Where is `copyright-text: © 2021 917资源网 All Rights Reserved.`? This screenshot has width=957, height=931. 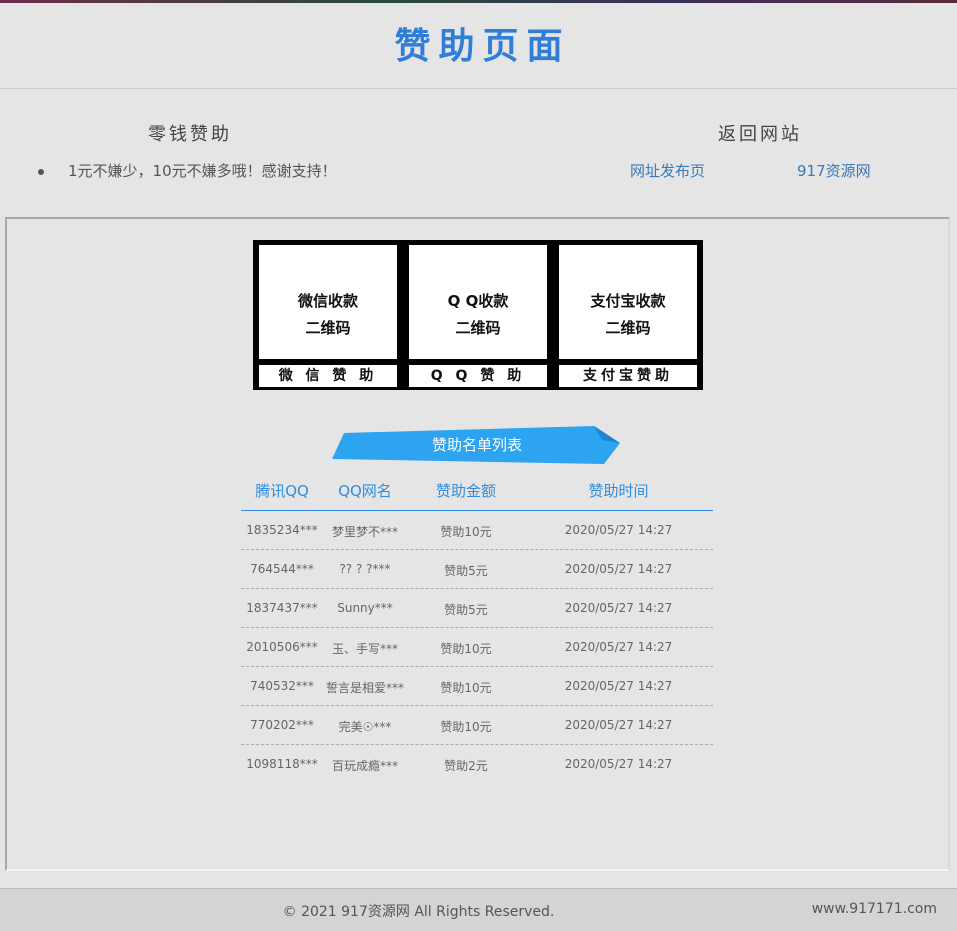 copyright-text: © 2021 917资源网 All Rights Reserved. is located at coordinates (418, 912).